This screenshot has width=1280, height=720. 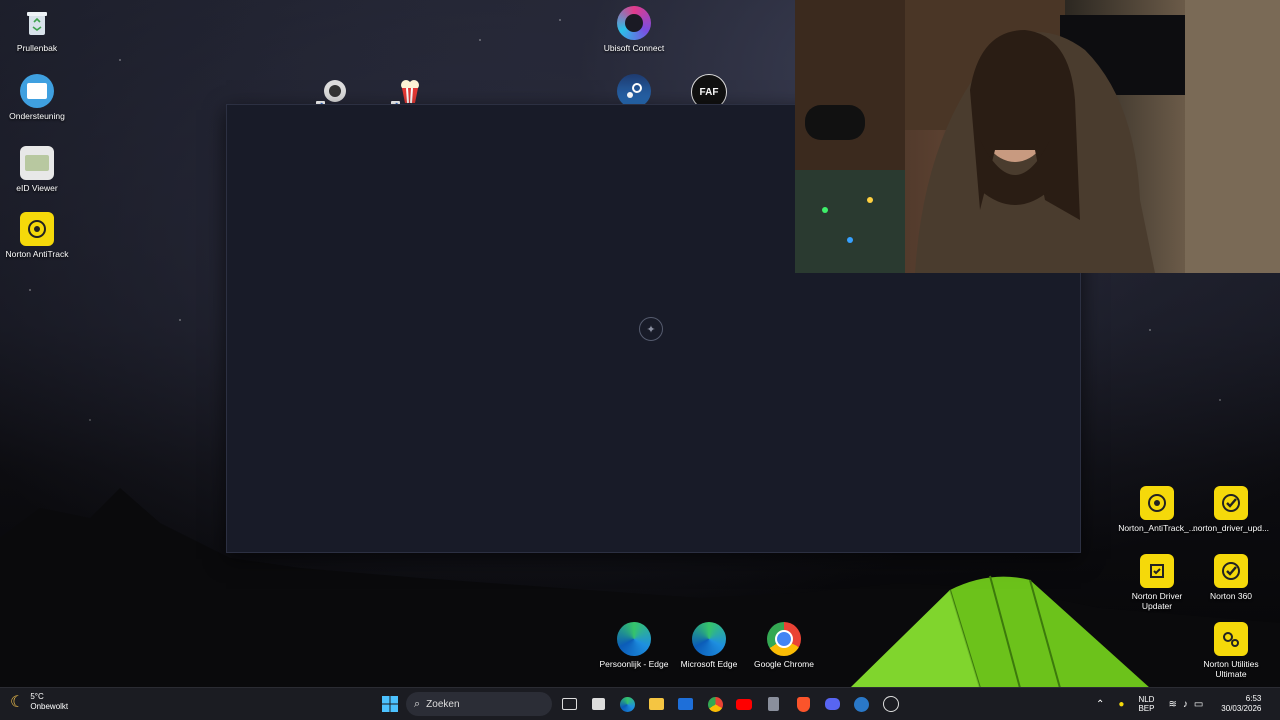 What do you see at coordinates (783, 664) in the screenshot?
I see `desktop-icon-label: Google Chrome` at bounding box center [783, 664].